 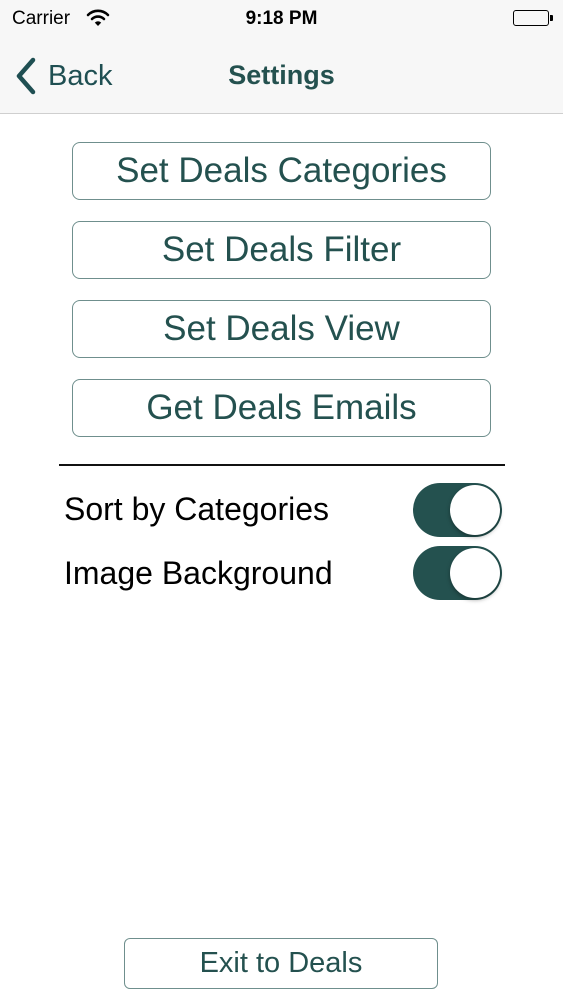 What do you see at coordinates (281, 171) in the screenshot?
I see `set-deals-categories-button: Set Deals Categories` at bounding box center [281, 171].